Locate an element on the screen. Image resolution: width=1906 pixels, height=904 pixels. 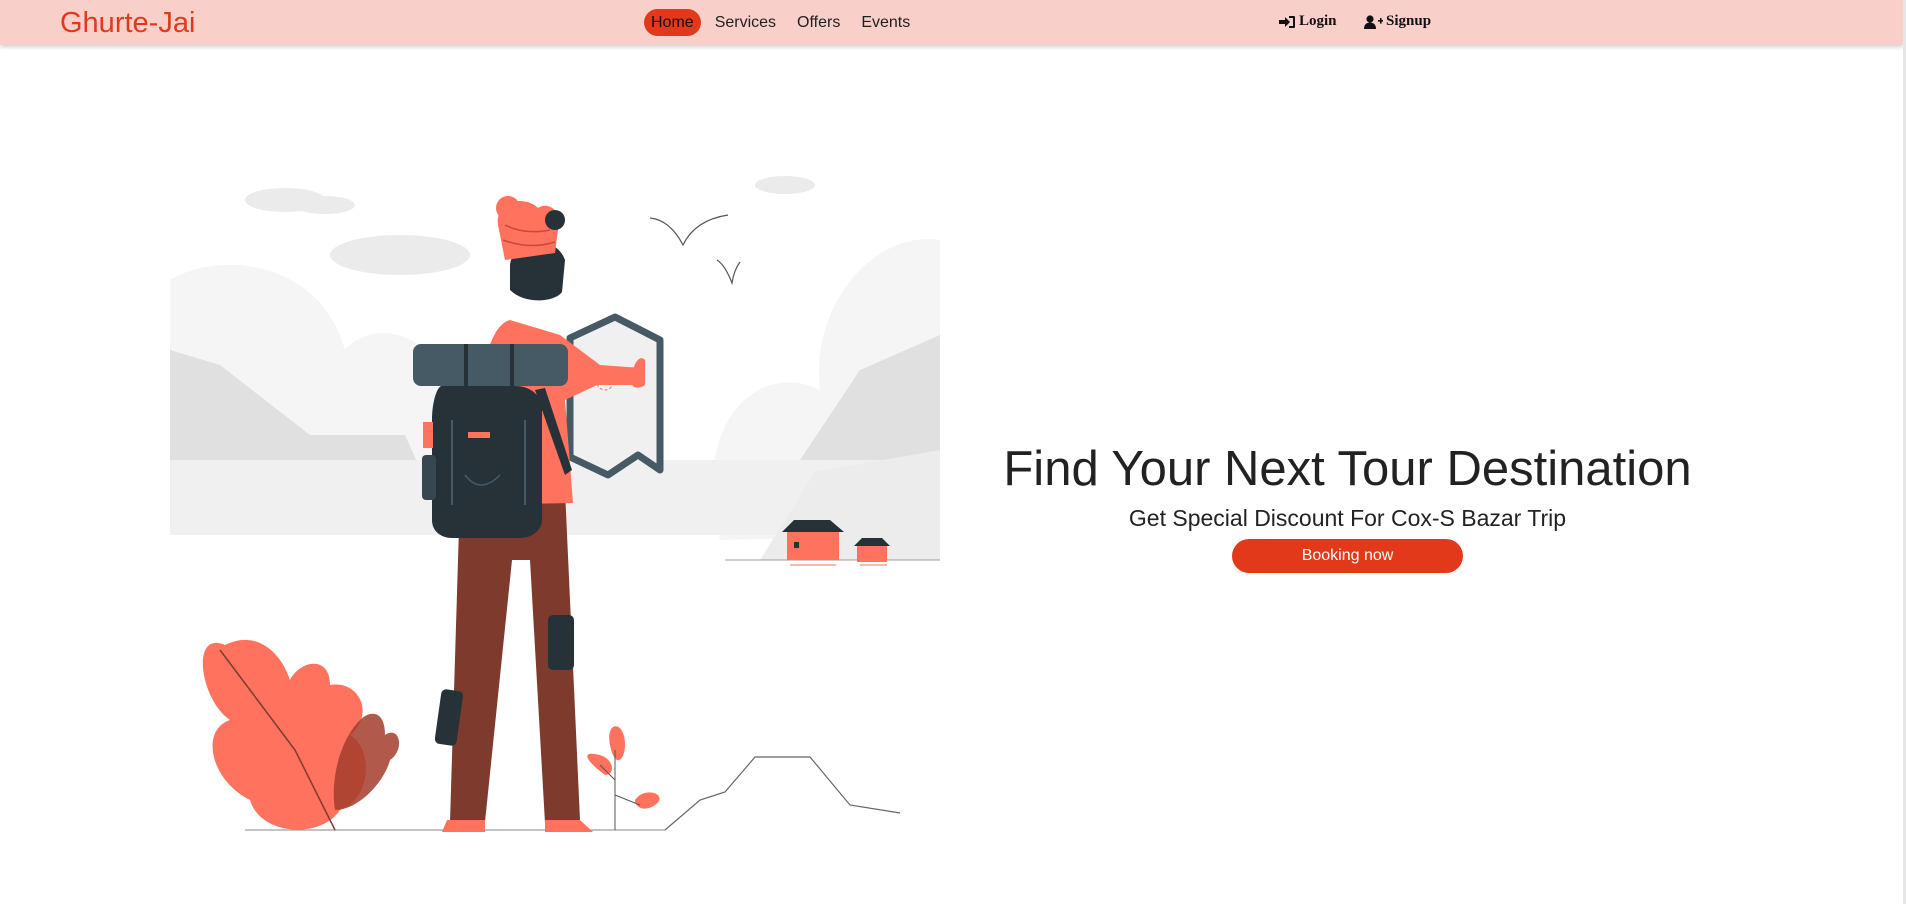
nav-item-events: Events is located at coordinates (885, 22).